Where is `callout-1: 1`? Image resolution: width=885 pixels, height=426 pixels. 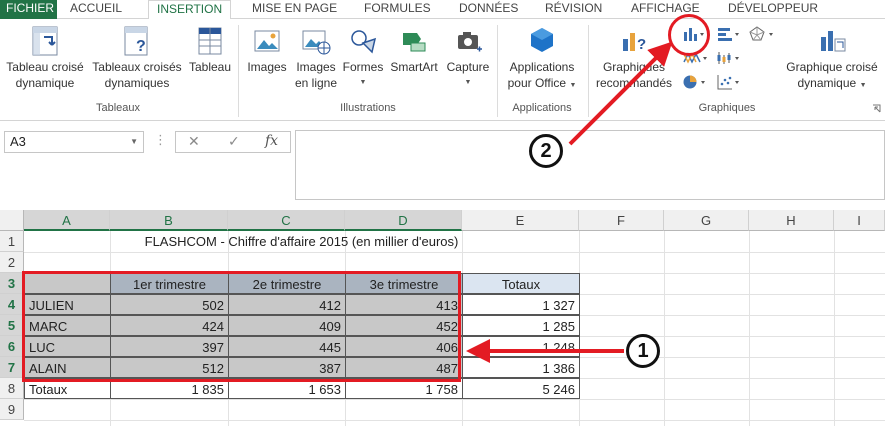 callout-1: 1 is located at coordinates (643, 351).